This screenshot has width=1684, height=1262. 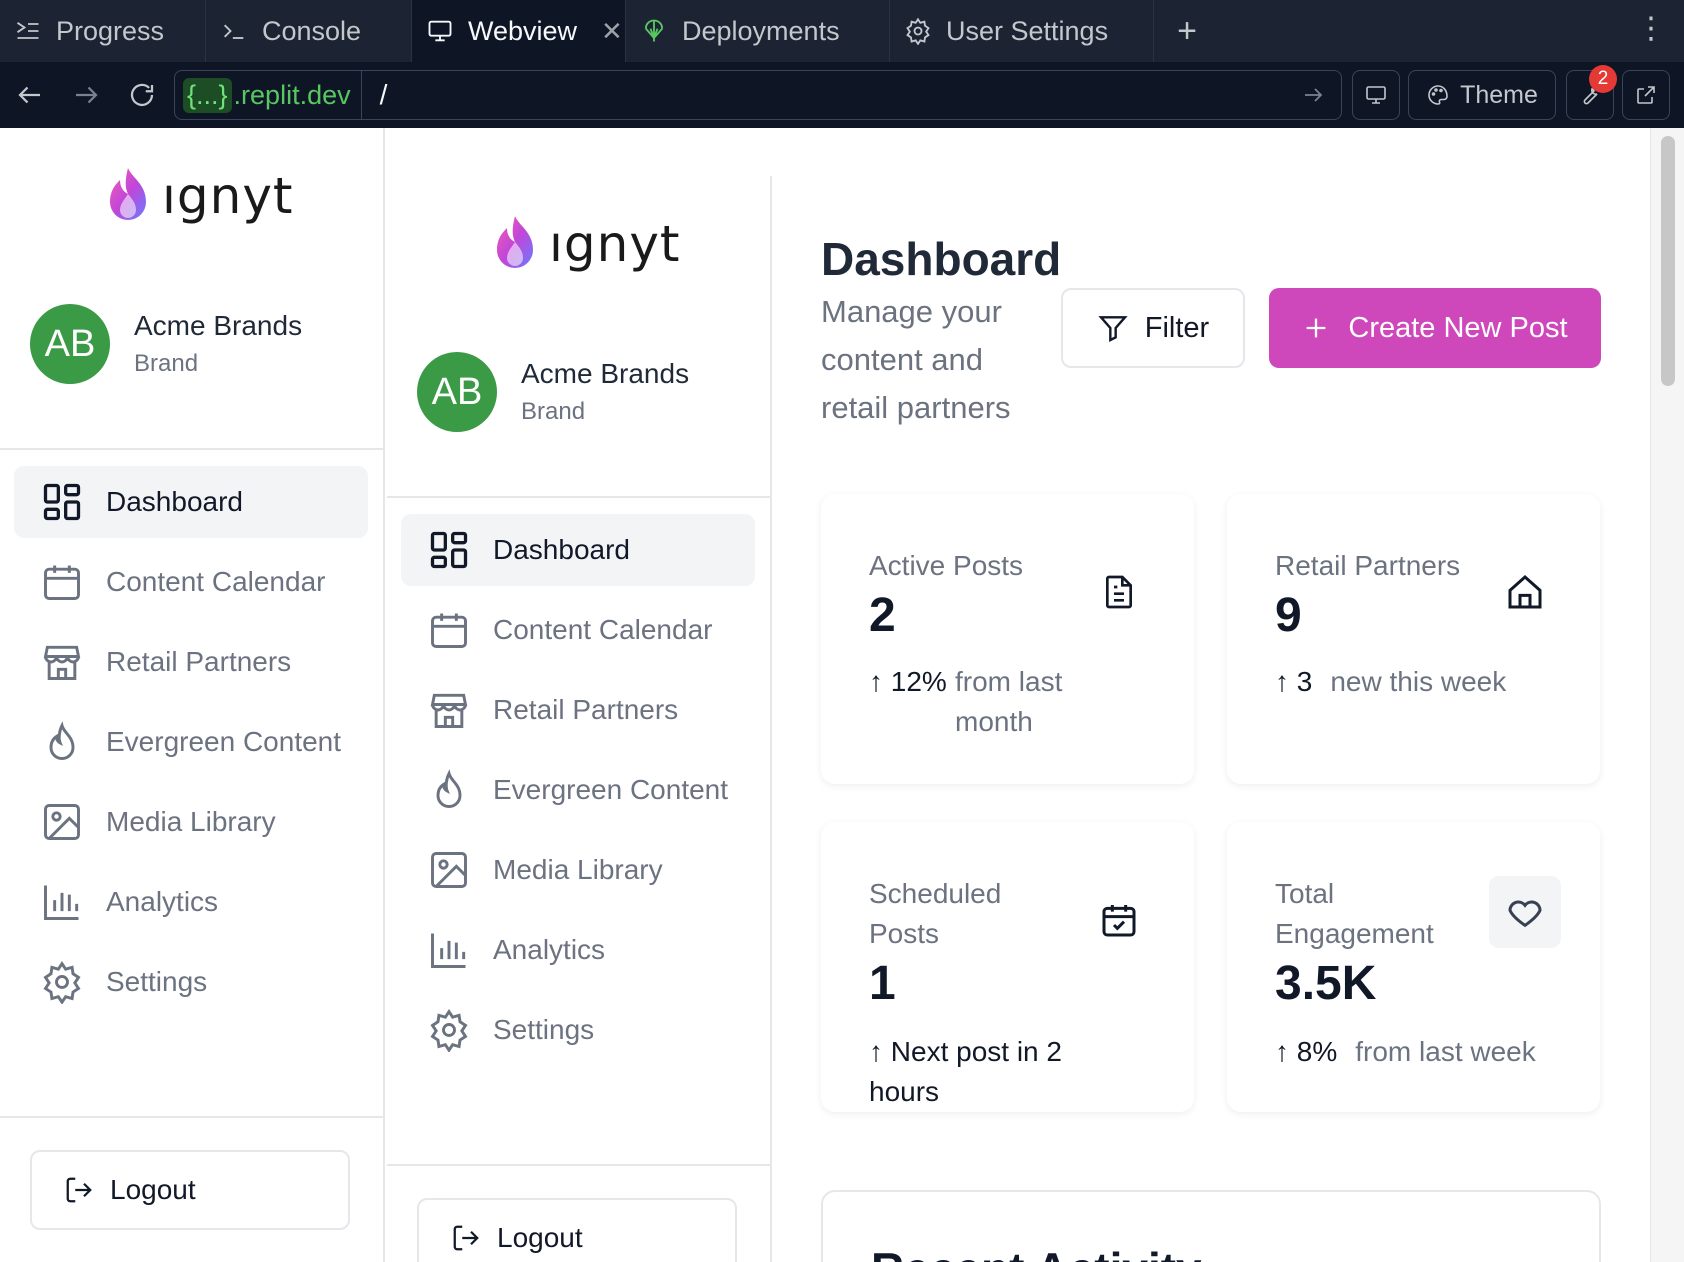 What do you see at coordinates (1022, 31) in the screenshot?
I see `tab-user-settings: User Settings` at bounding box center [1022, 31].